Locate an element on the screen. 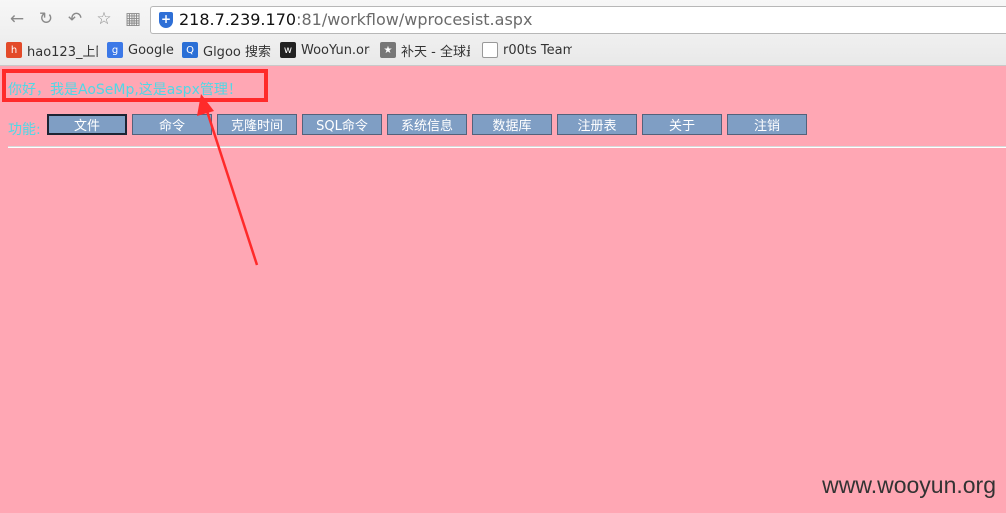 The height and width of the screenshot is (513, 1006). annotation-arrow is located at coordinates (228, 180).